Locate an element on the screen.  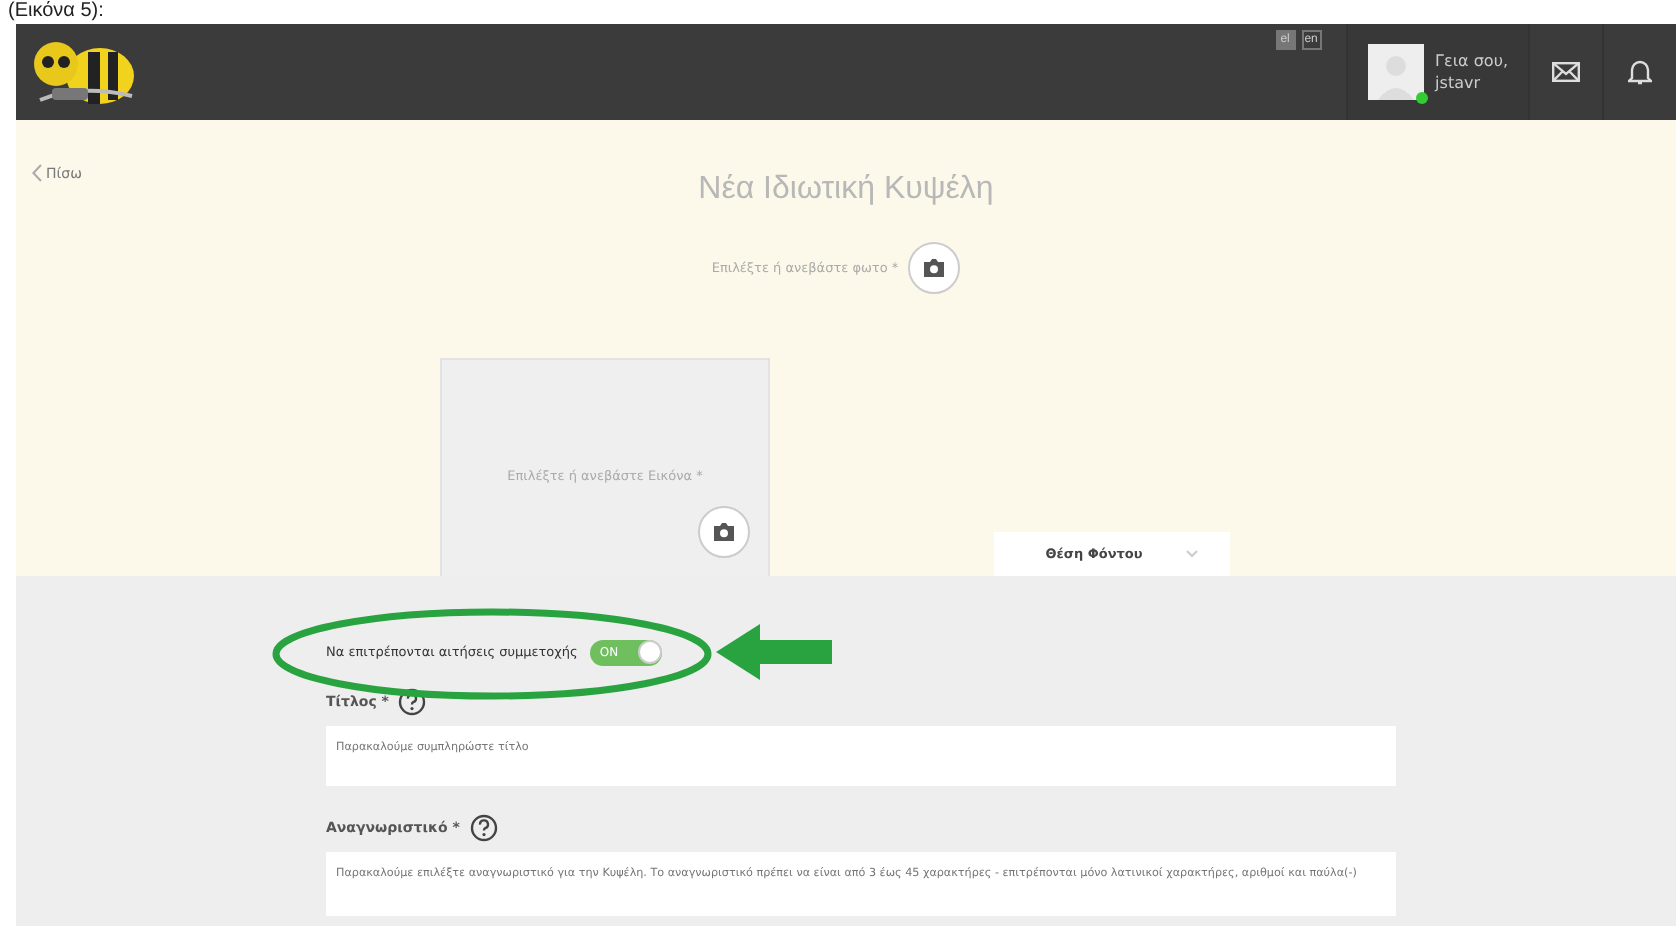
upload-image-button is located at coordinates (724, 532).